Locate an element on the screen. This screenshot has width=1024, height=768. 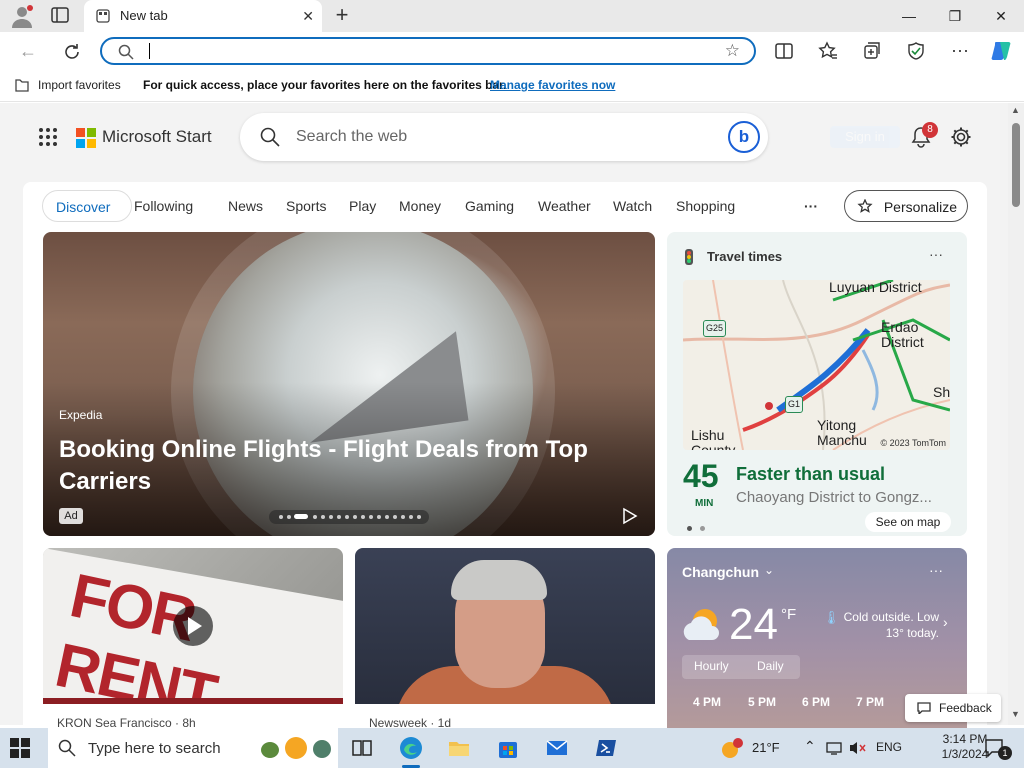
personalize-button: Personalize is located at coordinates (906, 206).